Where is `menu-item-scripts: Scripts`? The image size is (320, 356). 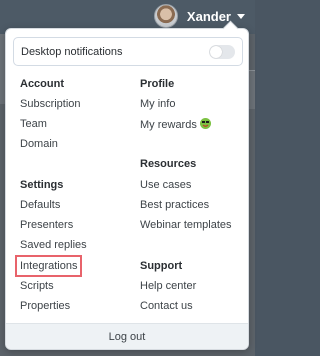 menu-item-scripts: Scripts is located at coordinates (37, 286).